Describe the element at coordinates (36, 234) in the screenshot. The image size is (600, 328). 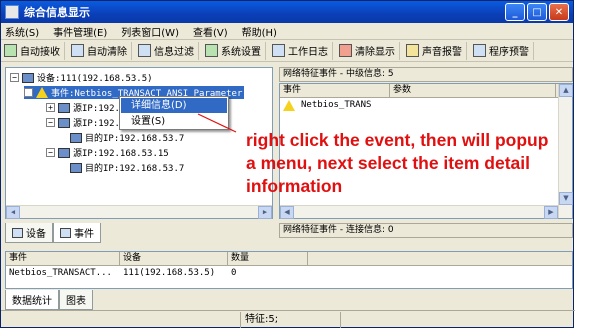
I see `tab-device-label: 设备` at that location.